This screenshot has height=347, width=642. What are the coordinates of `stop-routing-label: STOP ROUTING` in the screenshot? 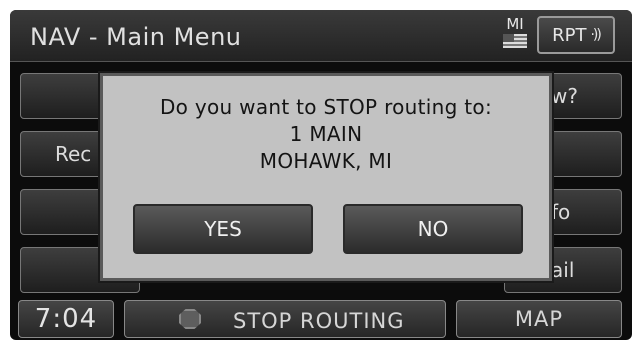 It's located at (319, 321).